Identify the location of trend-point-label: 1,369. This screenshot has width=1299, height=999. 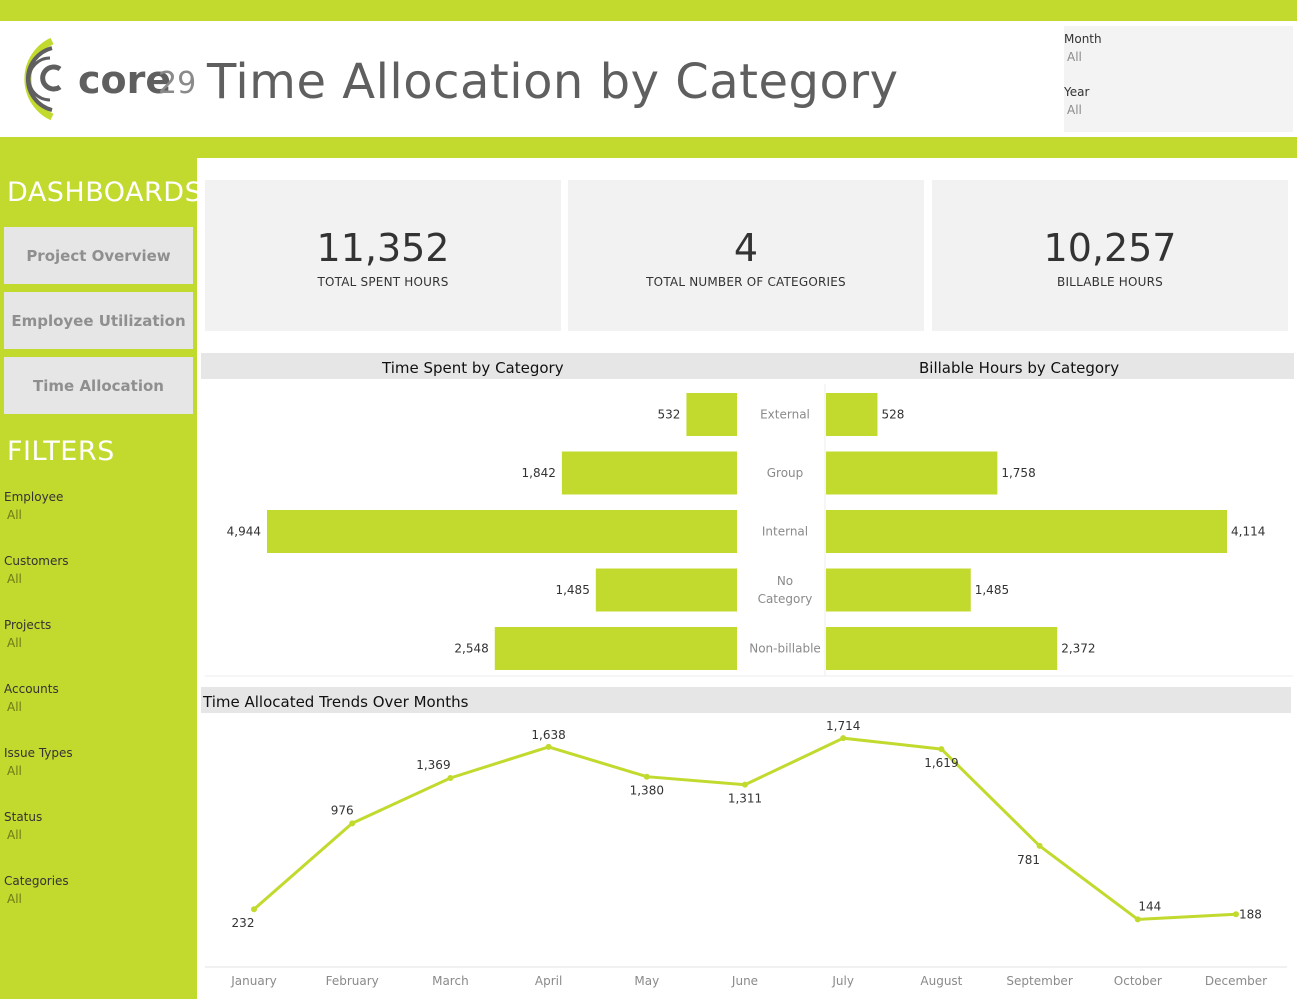
(433, 765).